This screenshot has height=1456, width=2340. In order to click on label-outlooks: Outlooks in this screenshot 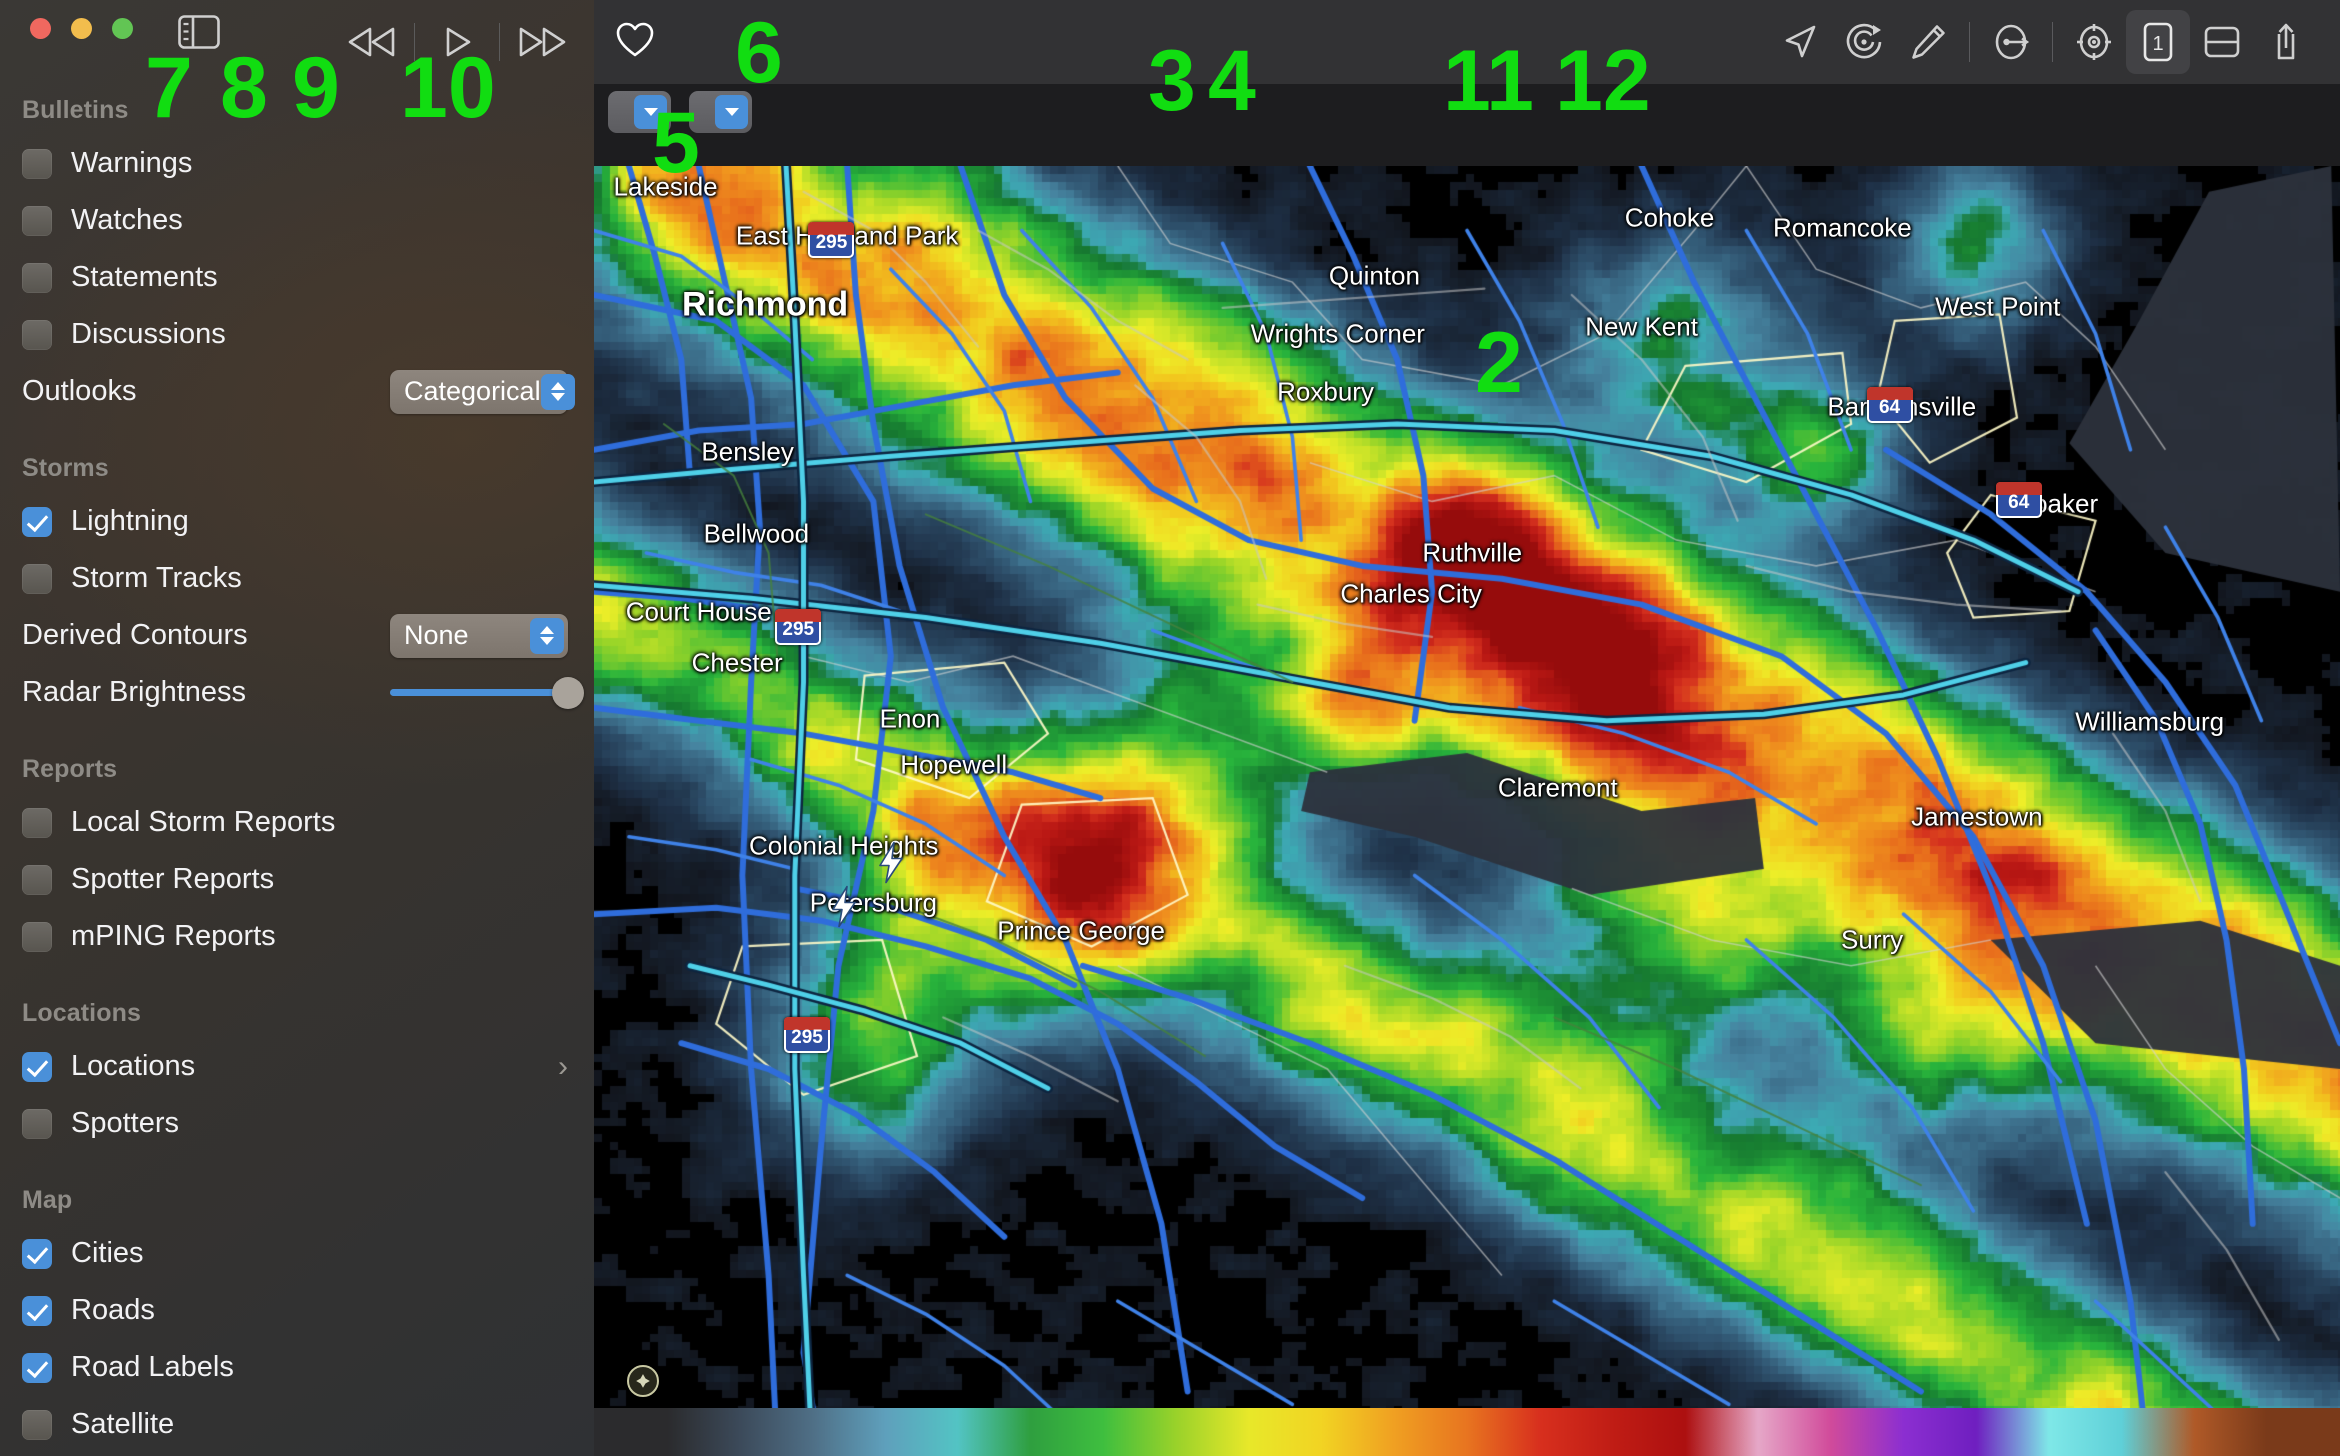, I will do `click(79, 391)`.